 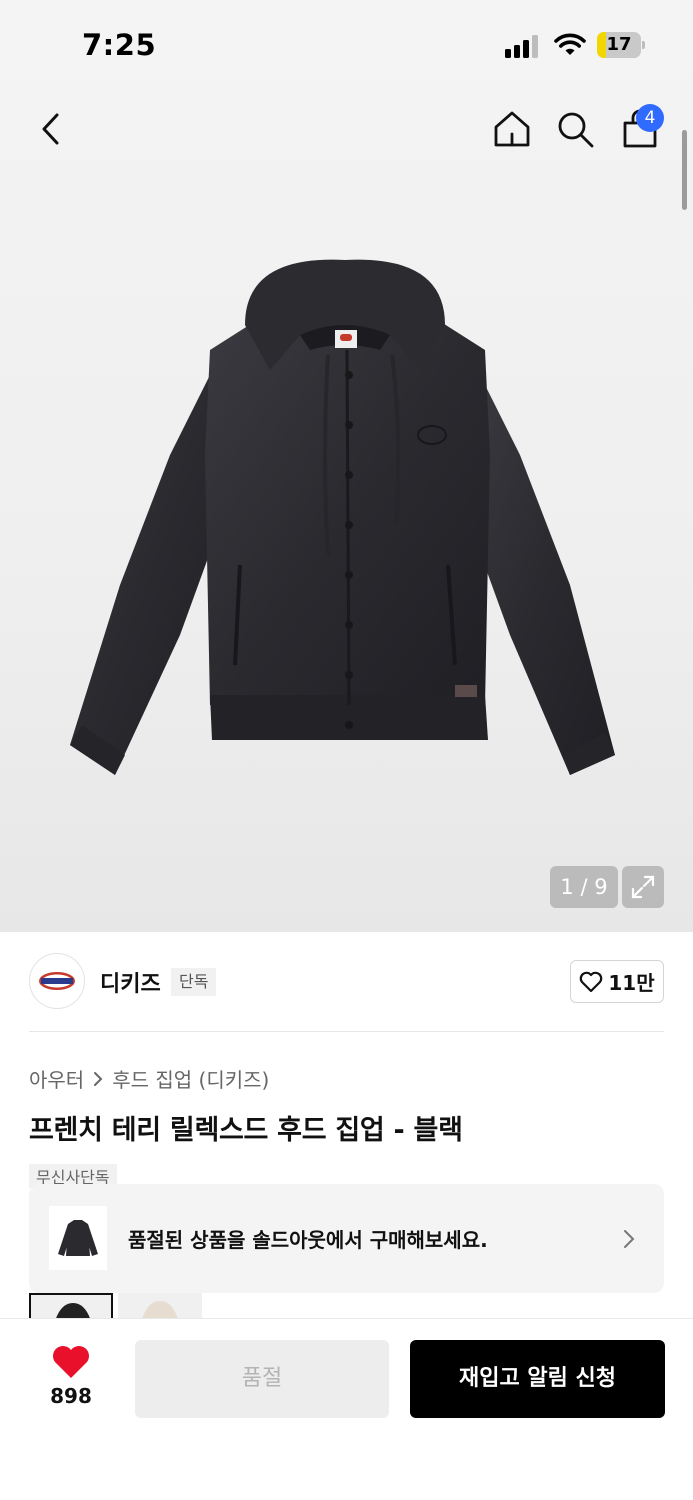 I want to click on brand-like-button: 11만, so click(x=617, y=981).